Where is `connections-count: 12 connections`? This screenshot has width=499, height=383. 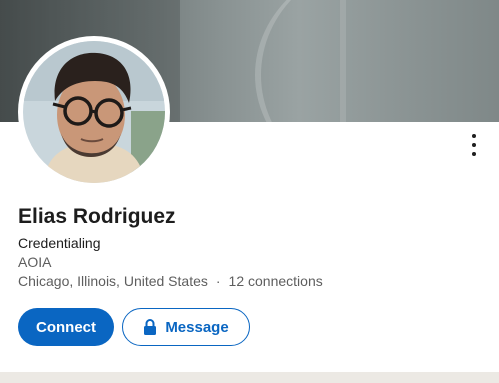
connections-count: 12 connections is located at coordinates (276, 281).